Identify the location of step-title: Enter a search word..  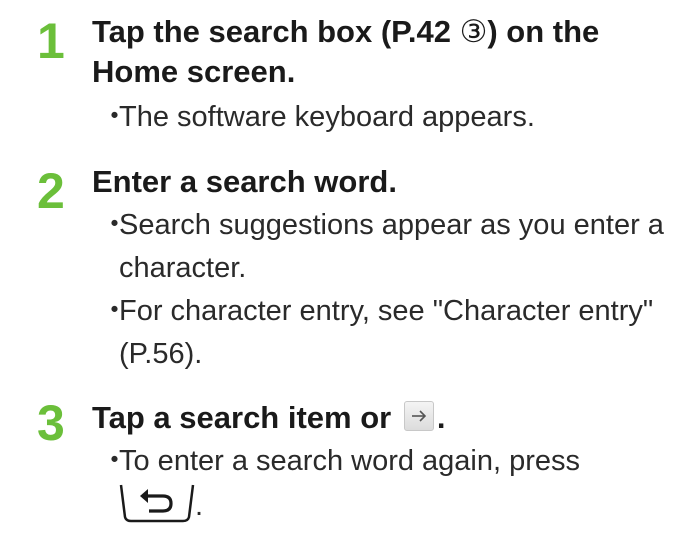
(244, 181).